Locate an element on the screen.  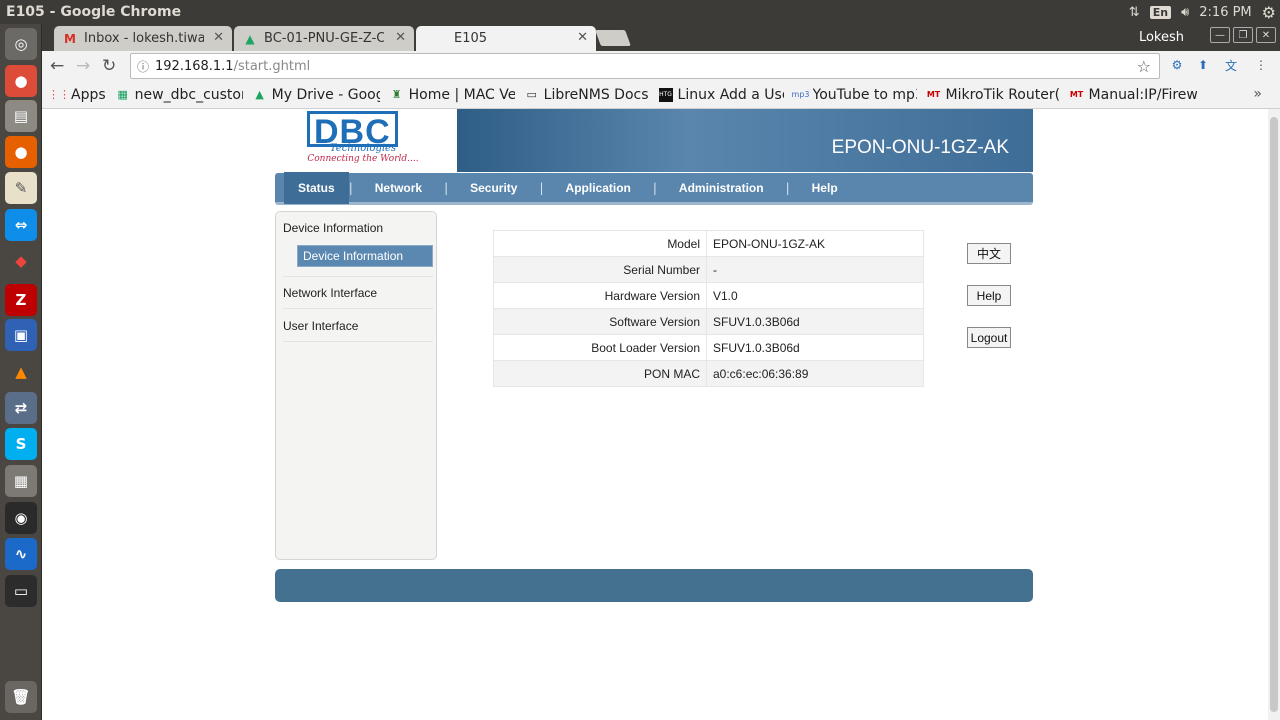
sidebar-item-network-interface: Network Interface is located at coordinates (330, 293).